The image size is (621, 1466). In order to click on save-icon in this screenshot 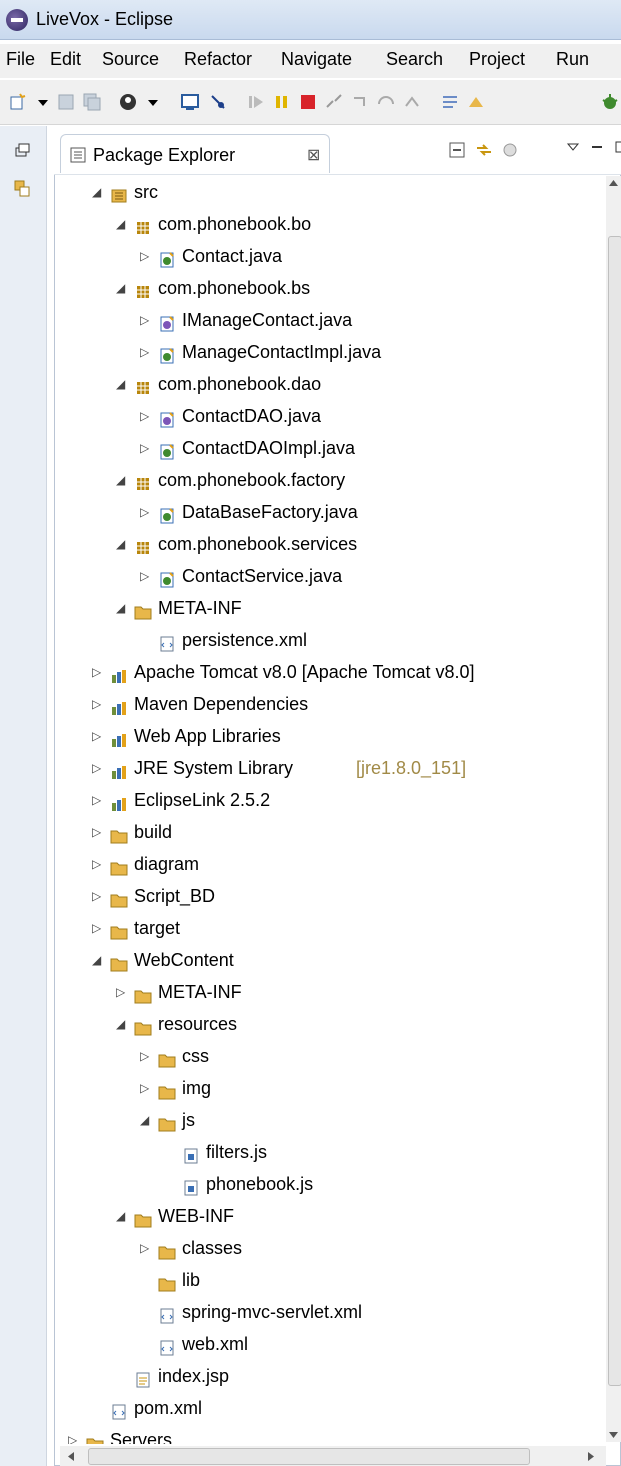, I will do `click(66, 102)`.